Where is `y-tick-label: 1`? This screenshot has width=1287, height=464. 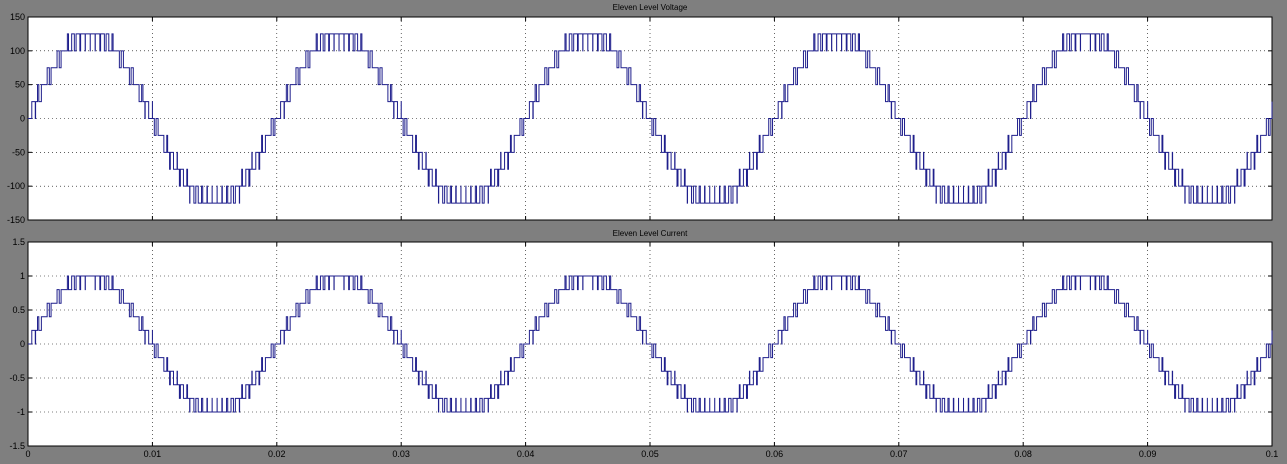 y-tick-label: 1 is located at coordinates (22, 276).